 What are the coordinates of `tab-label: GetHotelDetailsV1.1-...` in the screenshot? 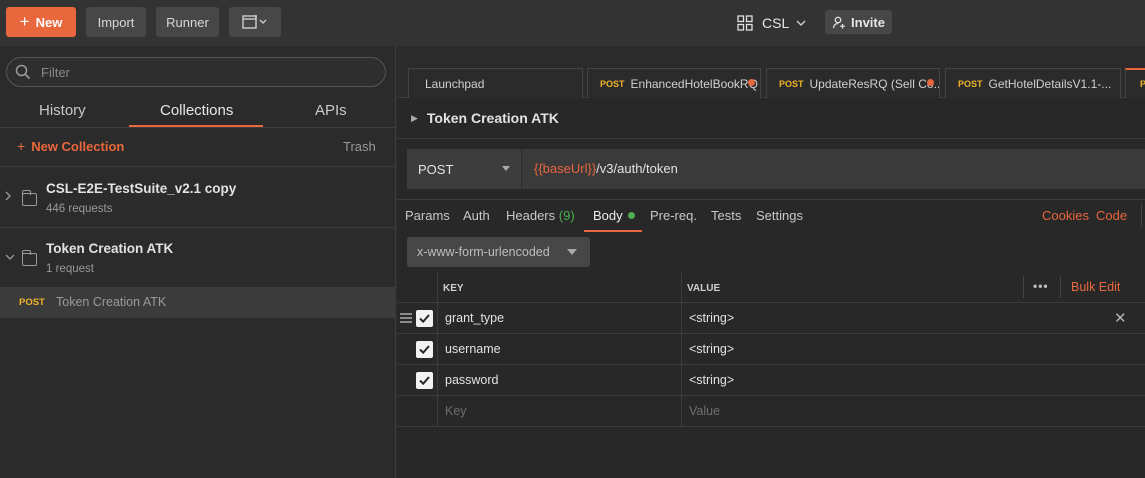 It's located at (1050, 83).